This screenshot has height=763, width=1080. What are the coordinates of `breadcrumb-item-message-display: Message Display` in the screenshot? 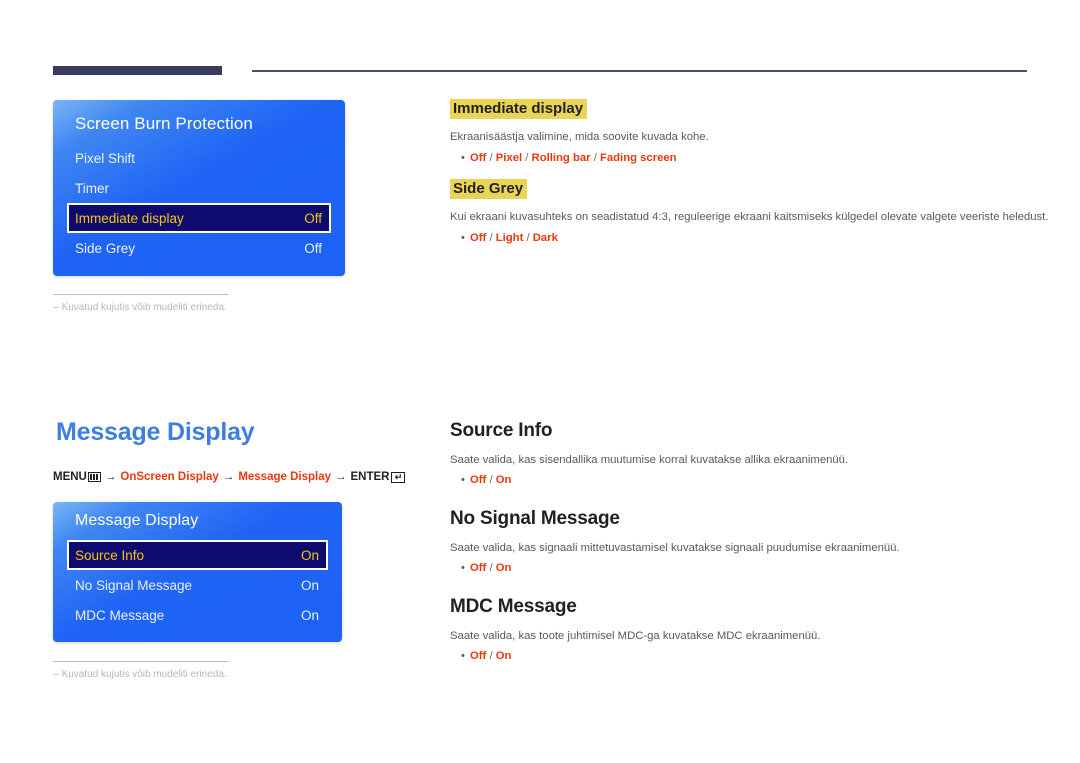 It's located at (284, 477).